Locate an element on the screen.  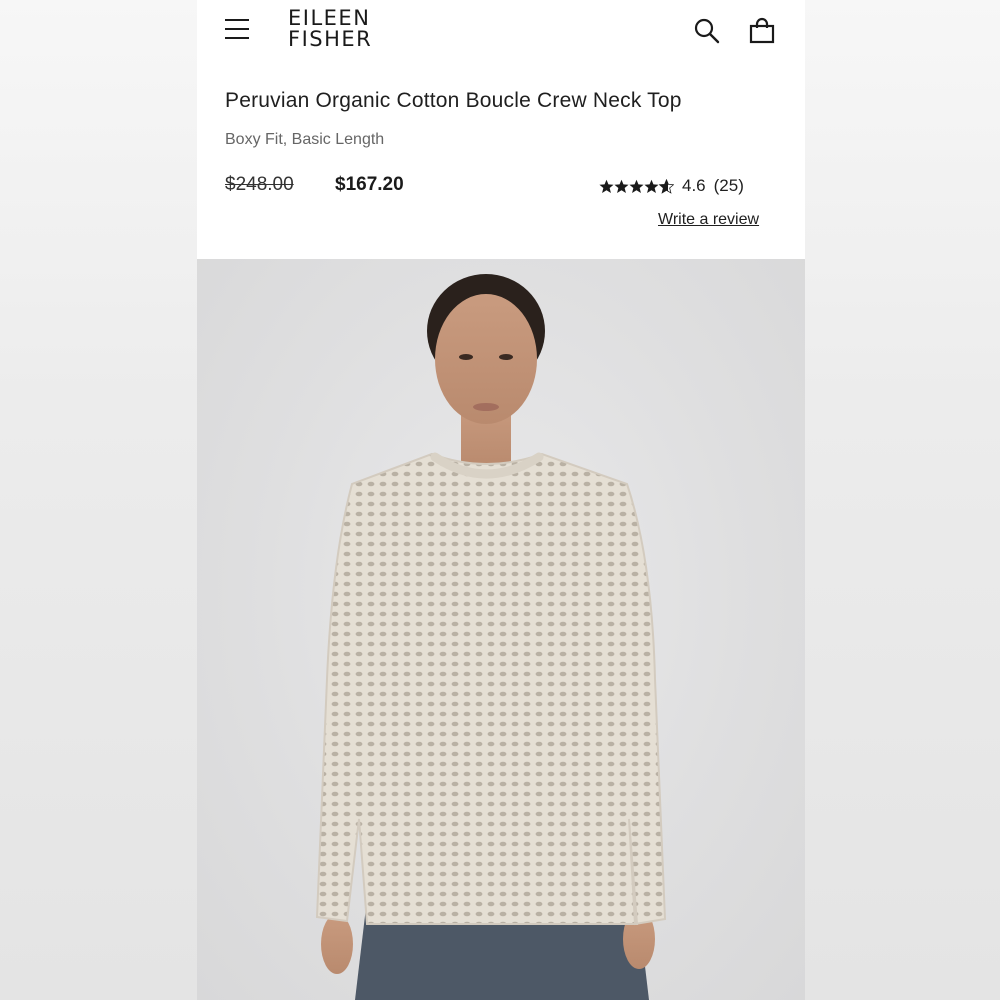
write-review-link: Write a review is located at coordinates (708, 220).